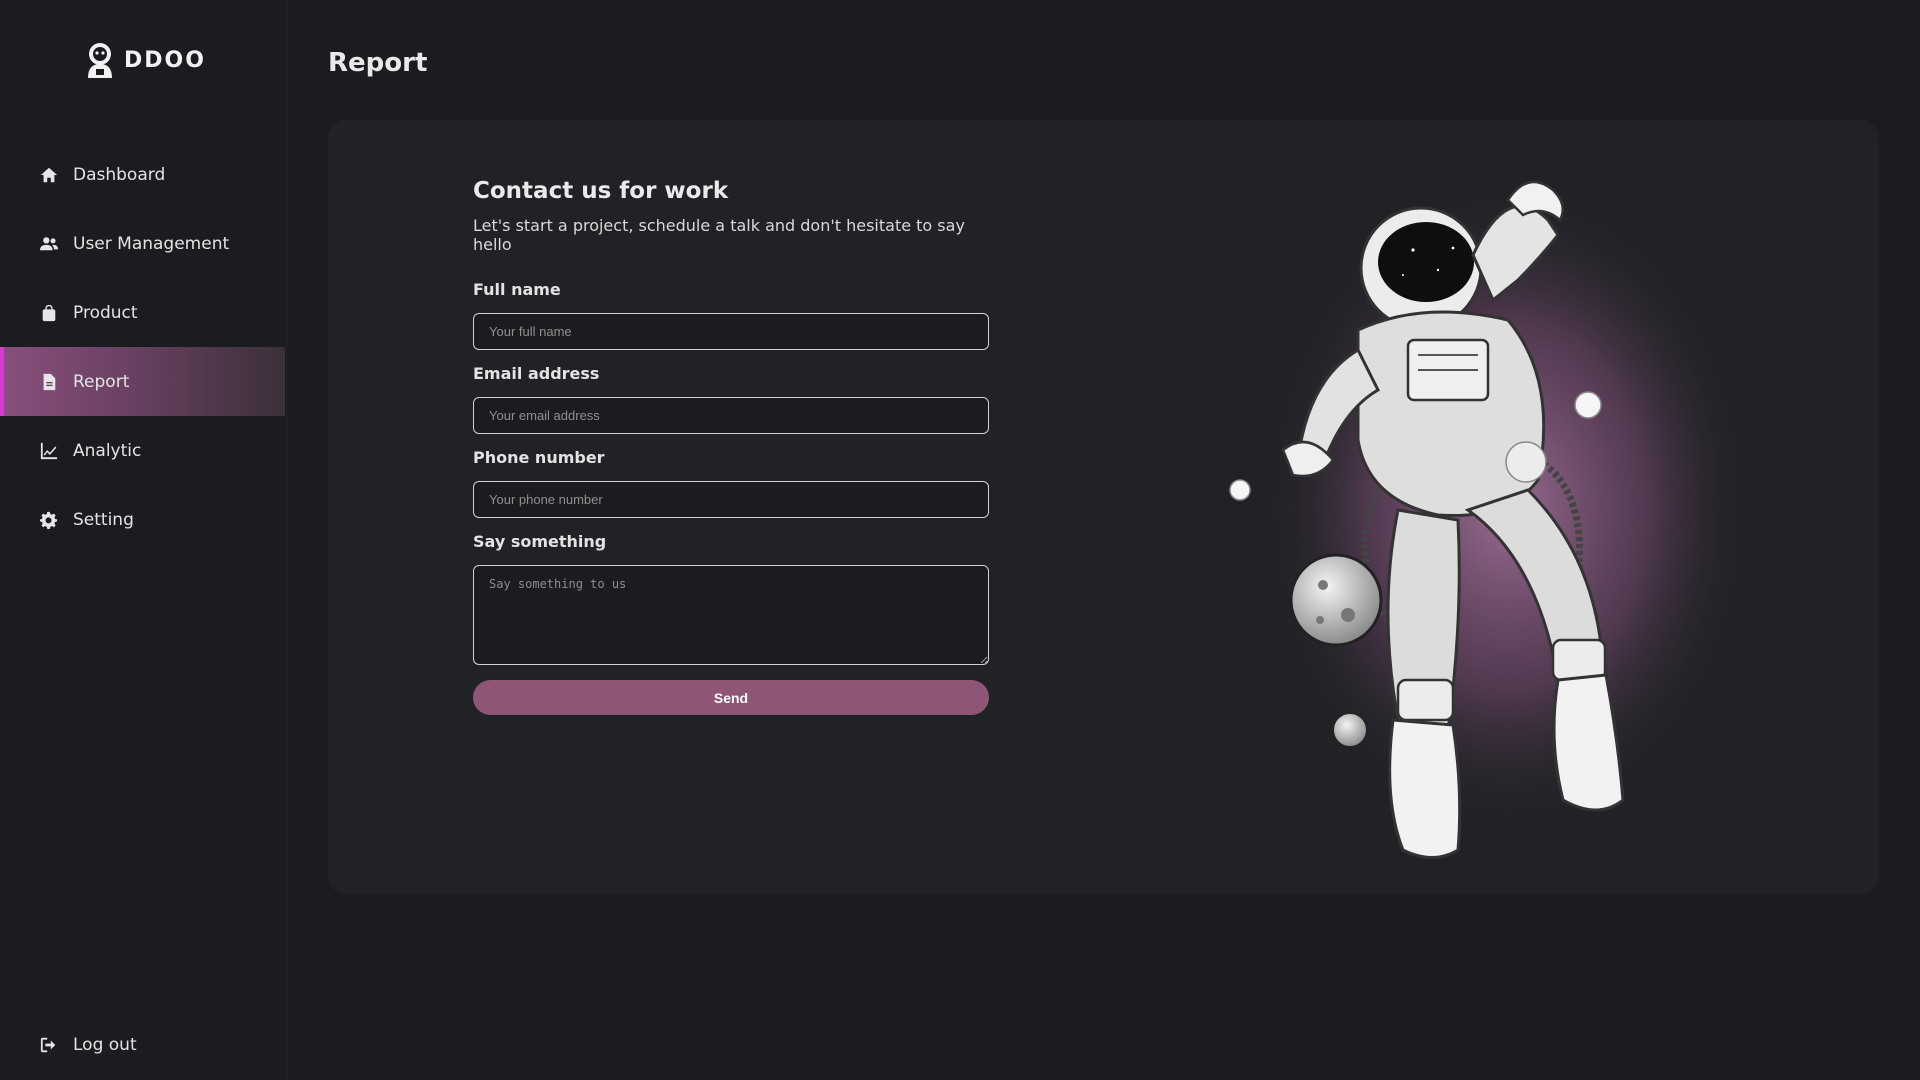 The image size is (1920, 1080). I want to click on full-name-input, so click(731, 331).